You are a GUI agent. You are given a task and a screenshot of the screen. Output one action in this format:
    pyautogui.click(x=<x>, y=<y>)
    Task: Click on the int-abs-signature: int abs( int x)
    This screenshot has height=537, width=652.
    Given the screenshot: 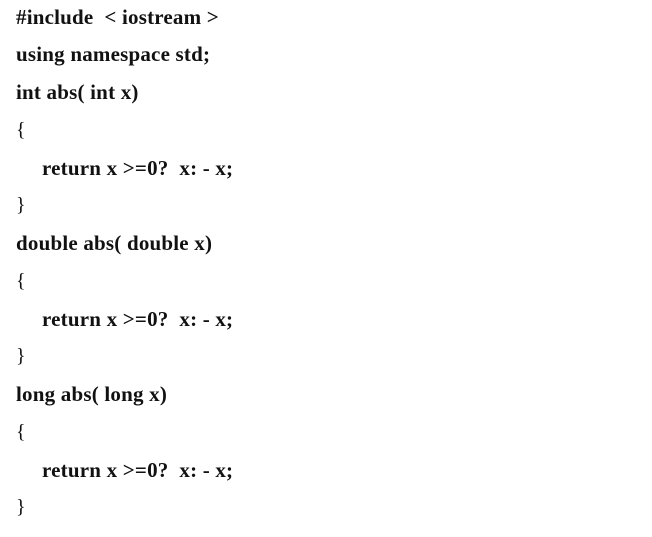 What is the action you would take?
    pyautogui.click(x=77, y=92)
    